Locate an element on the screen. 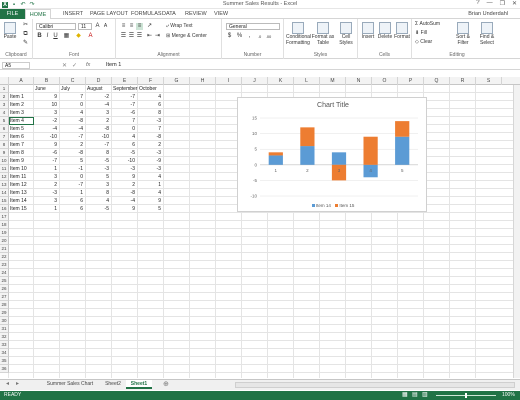 The image size is (520, 400). tab-file: FILE is located at coordinates (12, 14).